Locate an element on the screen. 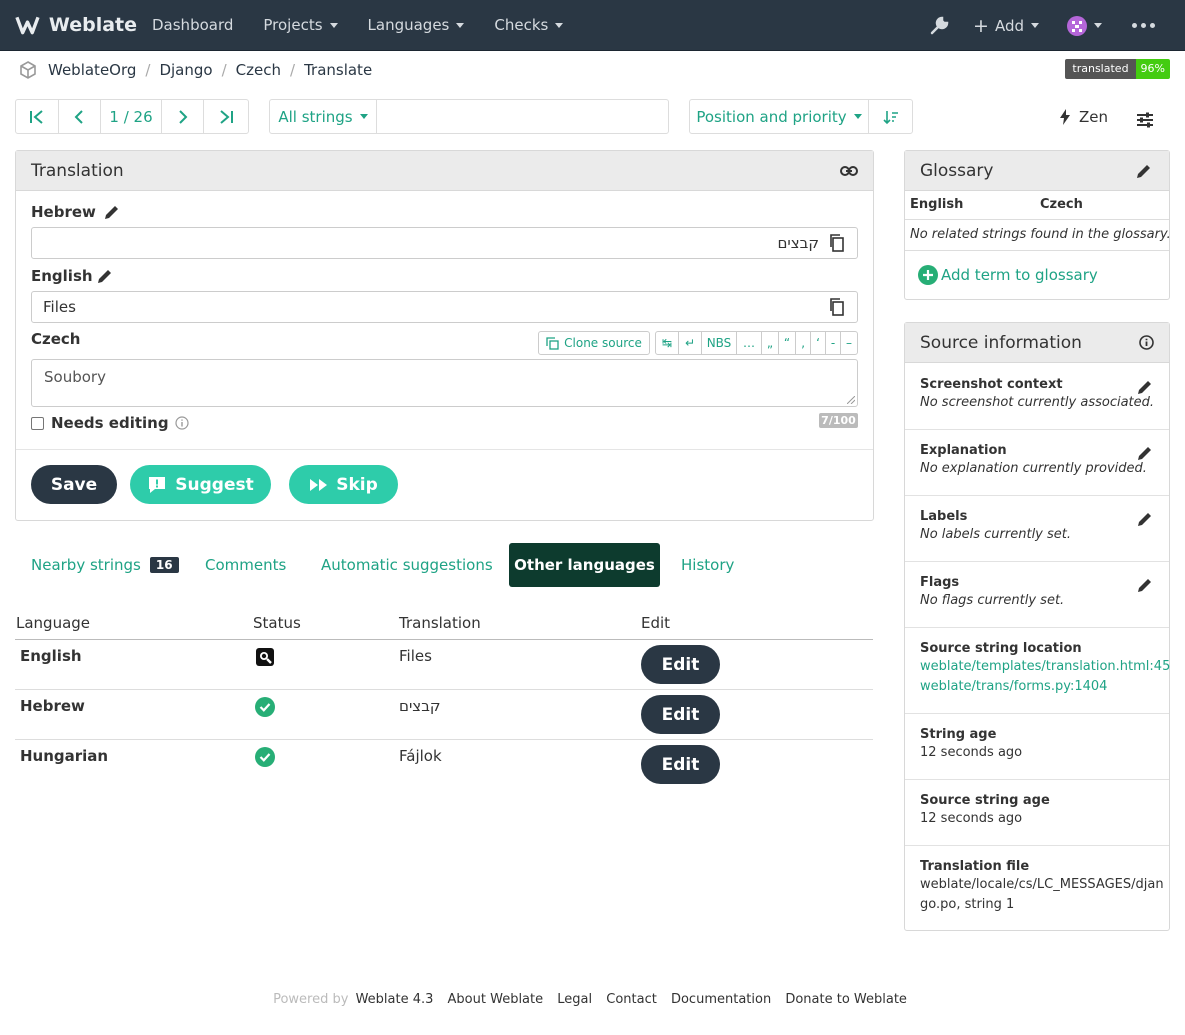 Image resolution: width=1185 pixels, height=1035 pixels. next-button is located at coordinates (183, 116).